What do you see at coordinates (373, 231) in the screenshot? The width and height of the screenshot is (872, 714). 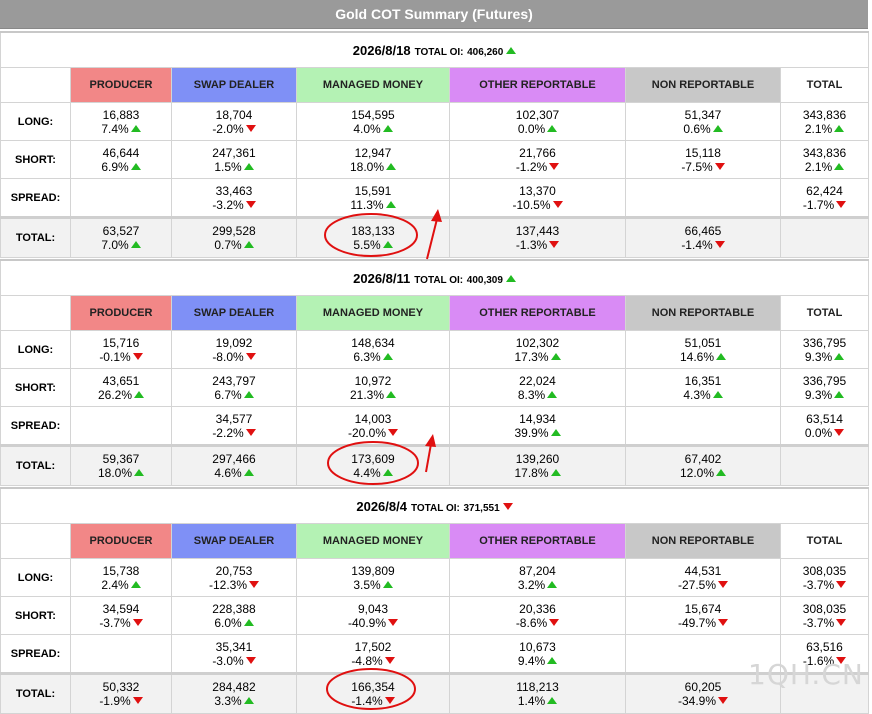 I see `cell-value: 183,133` at bounding box center [373, 231].